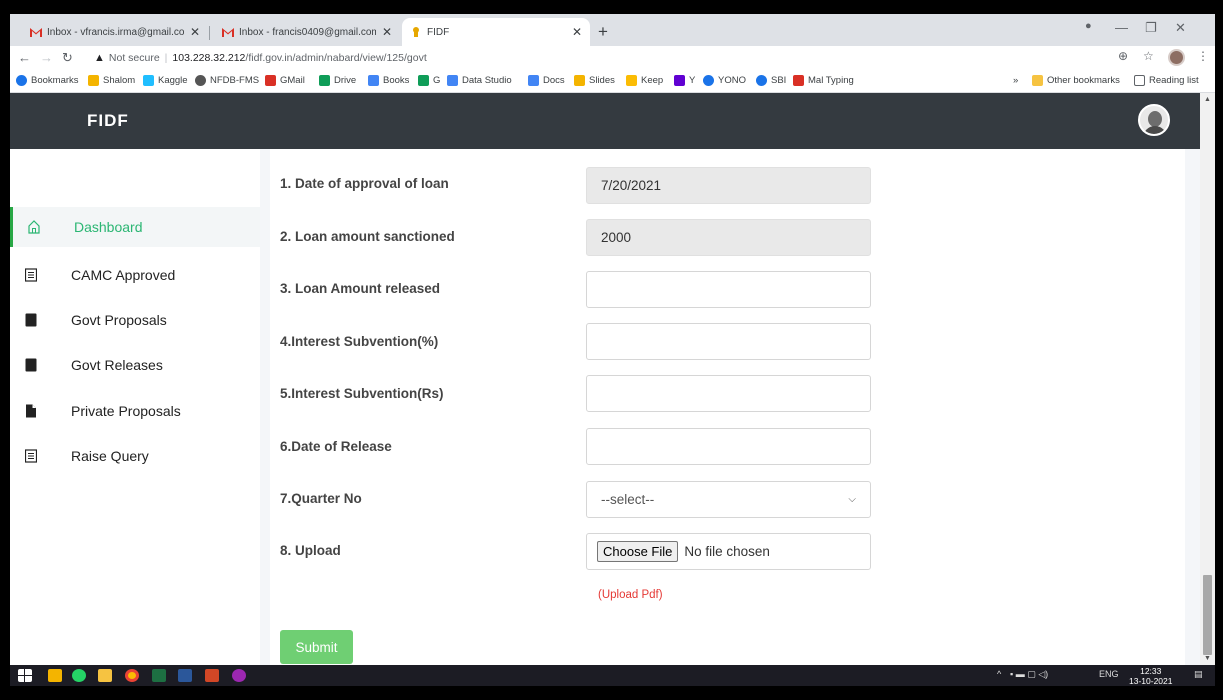 The image size is (1223, 700). Describe the element at coordinates (359, 341) in the screenshot. I see `field-label-interest-pct: 4.Interest Subvention(%)` at that location.